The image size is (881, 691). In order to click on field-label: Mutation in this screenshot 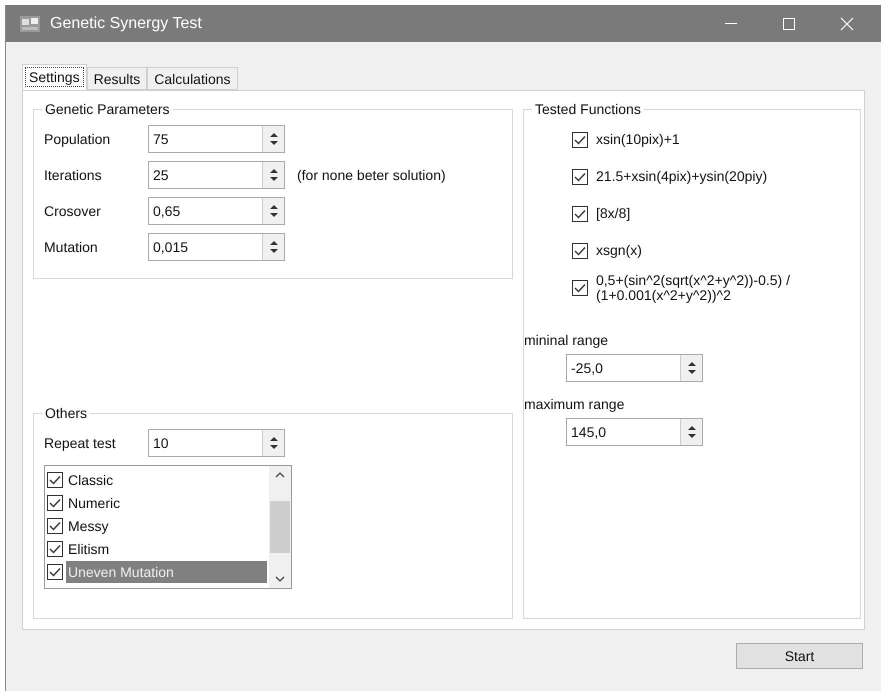, I will do `click(71, 247)`.